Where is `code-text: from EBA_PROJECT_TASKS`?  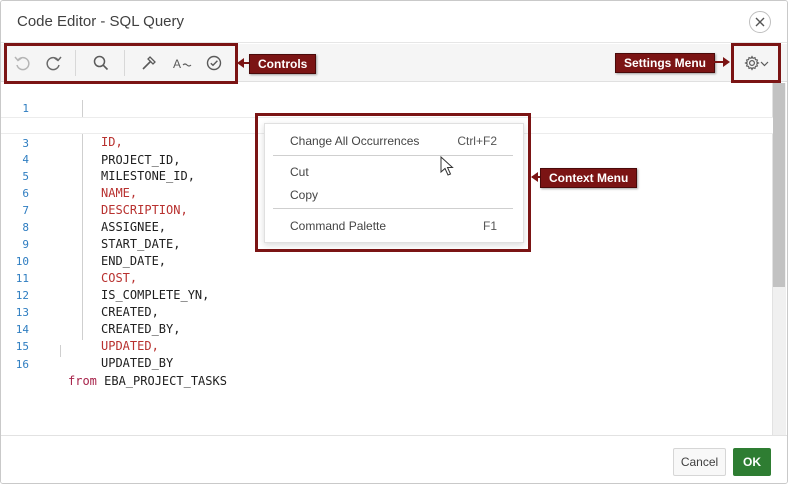 code-text: from EBA_PROJECT_TASKS is located at coordinates (147, 381).